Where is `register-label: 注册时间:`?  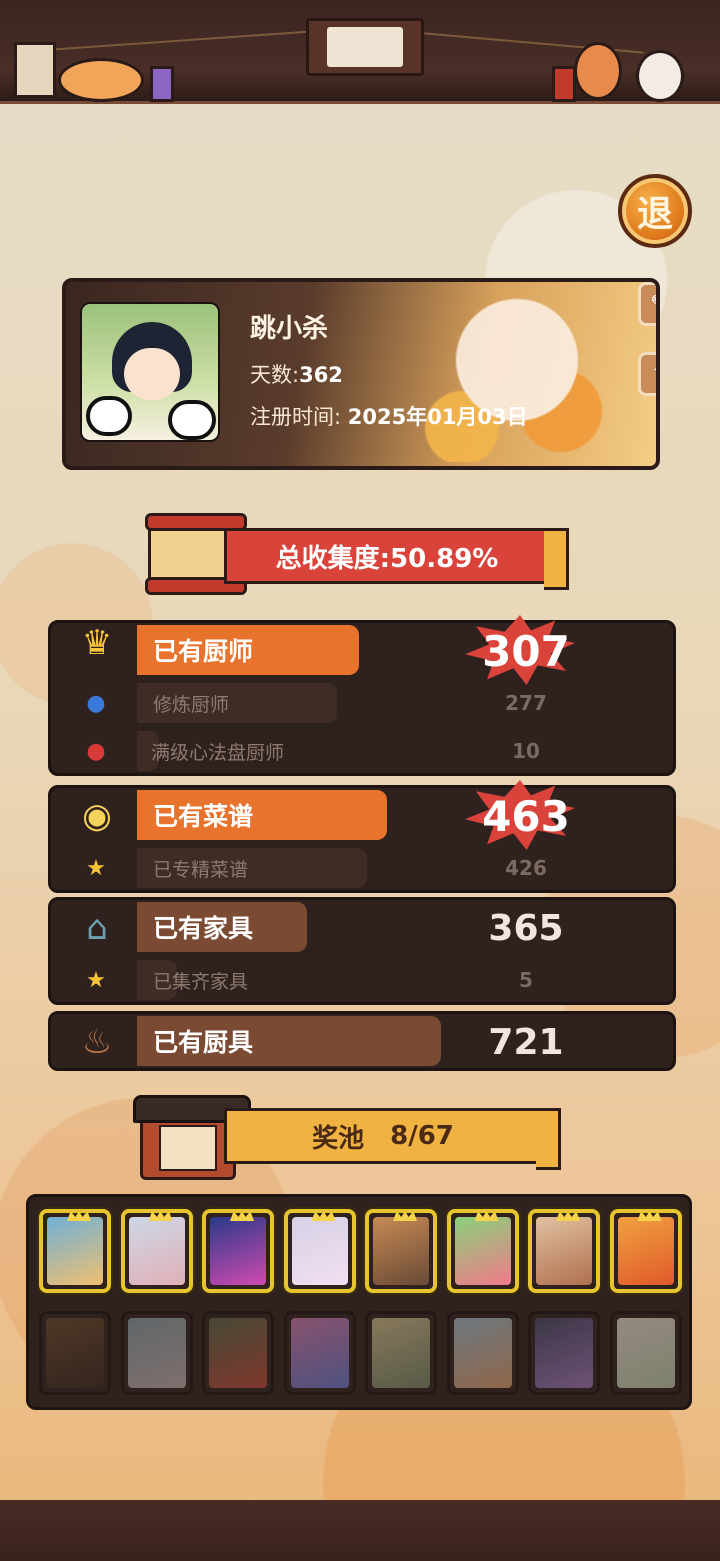
register-label: 注册时间: is located at coordinates (296, 417).